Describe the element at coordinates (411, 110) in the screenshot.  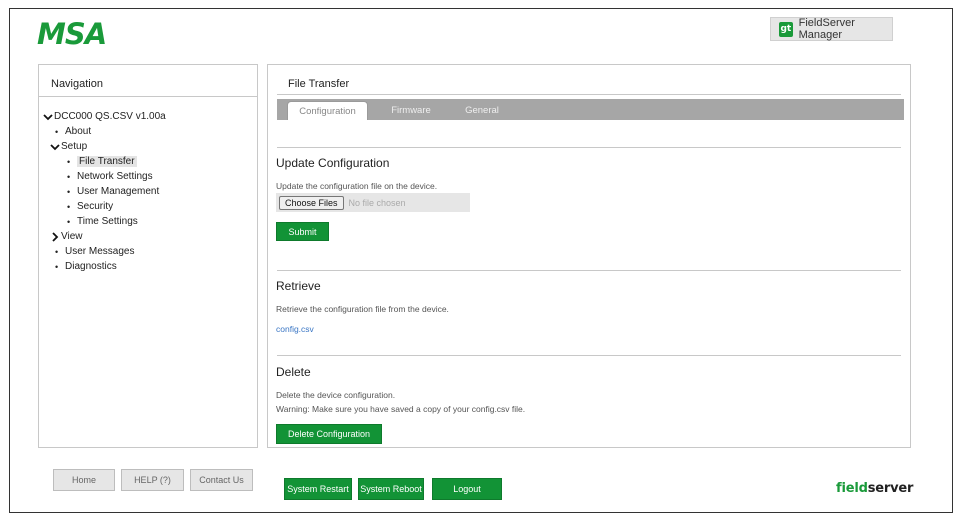
I see `tab-firmware: Firmware` at that location.